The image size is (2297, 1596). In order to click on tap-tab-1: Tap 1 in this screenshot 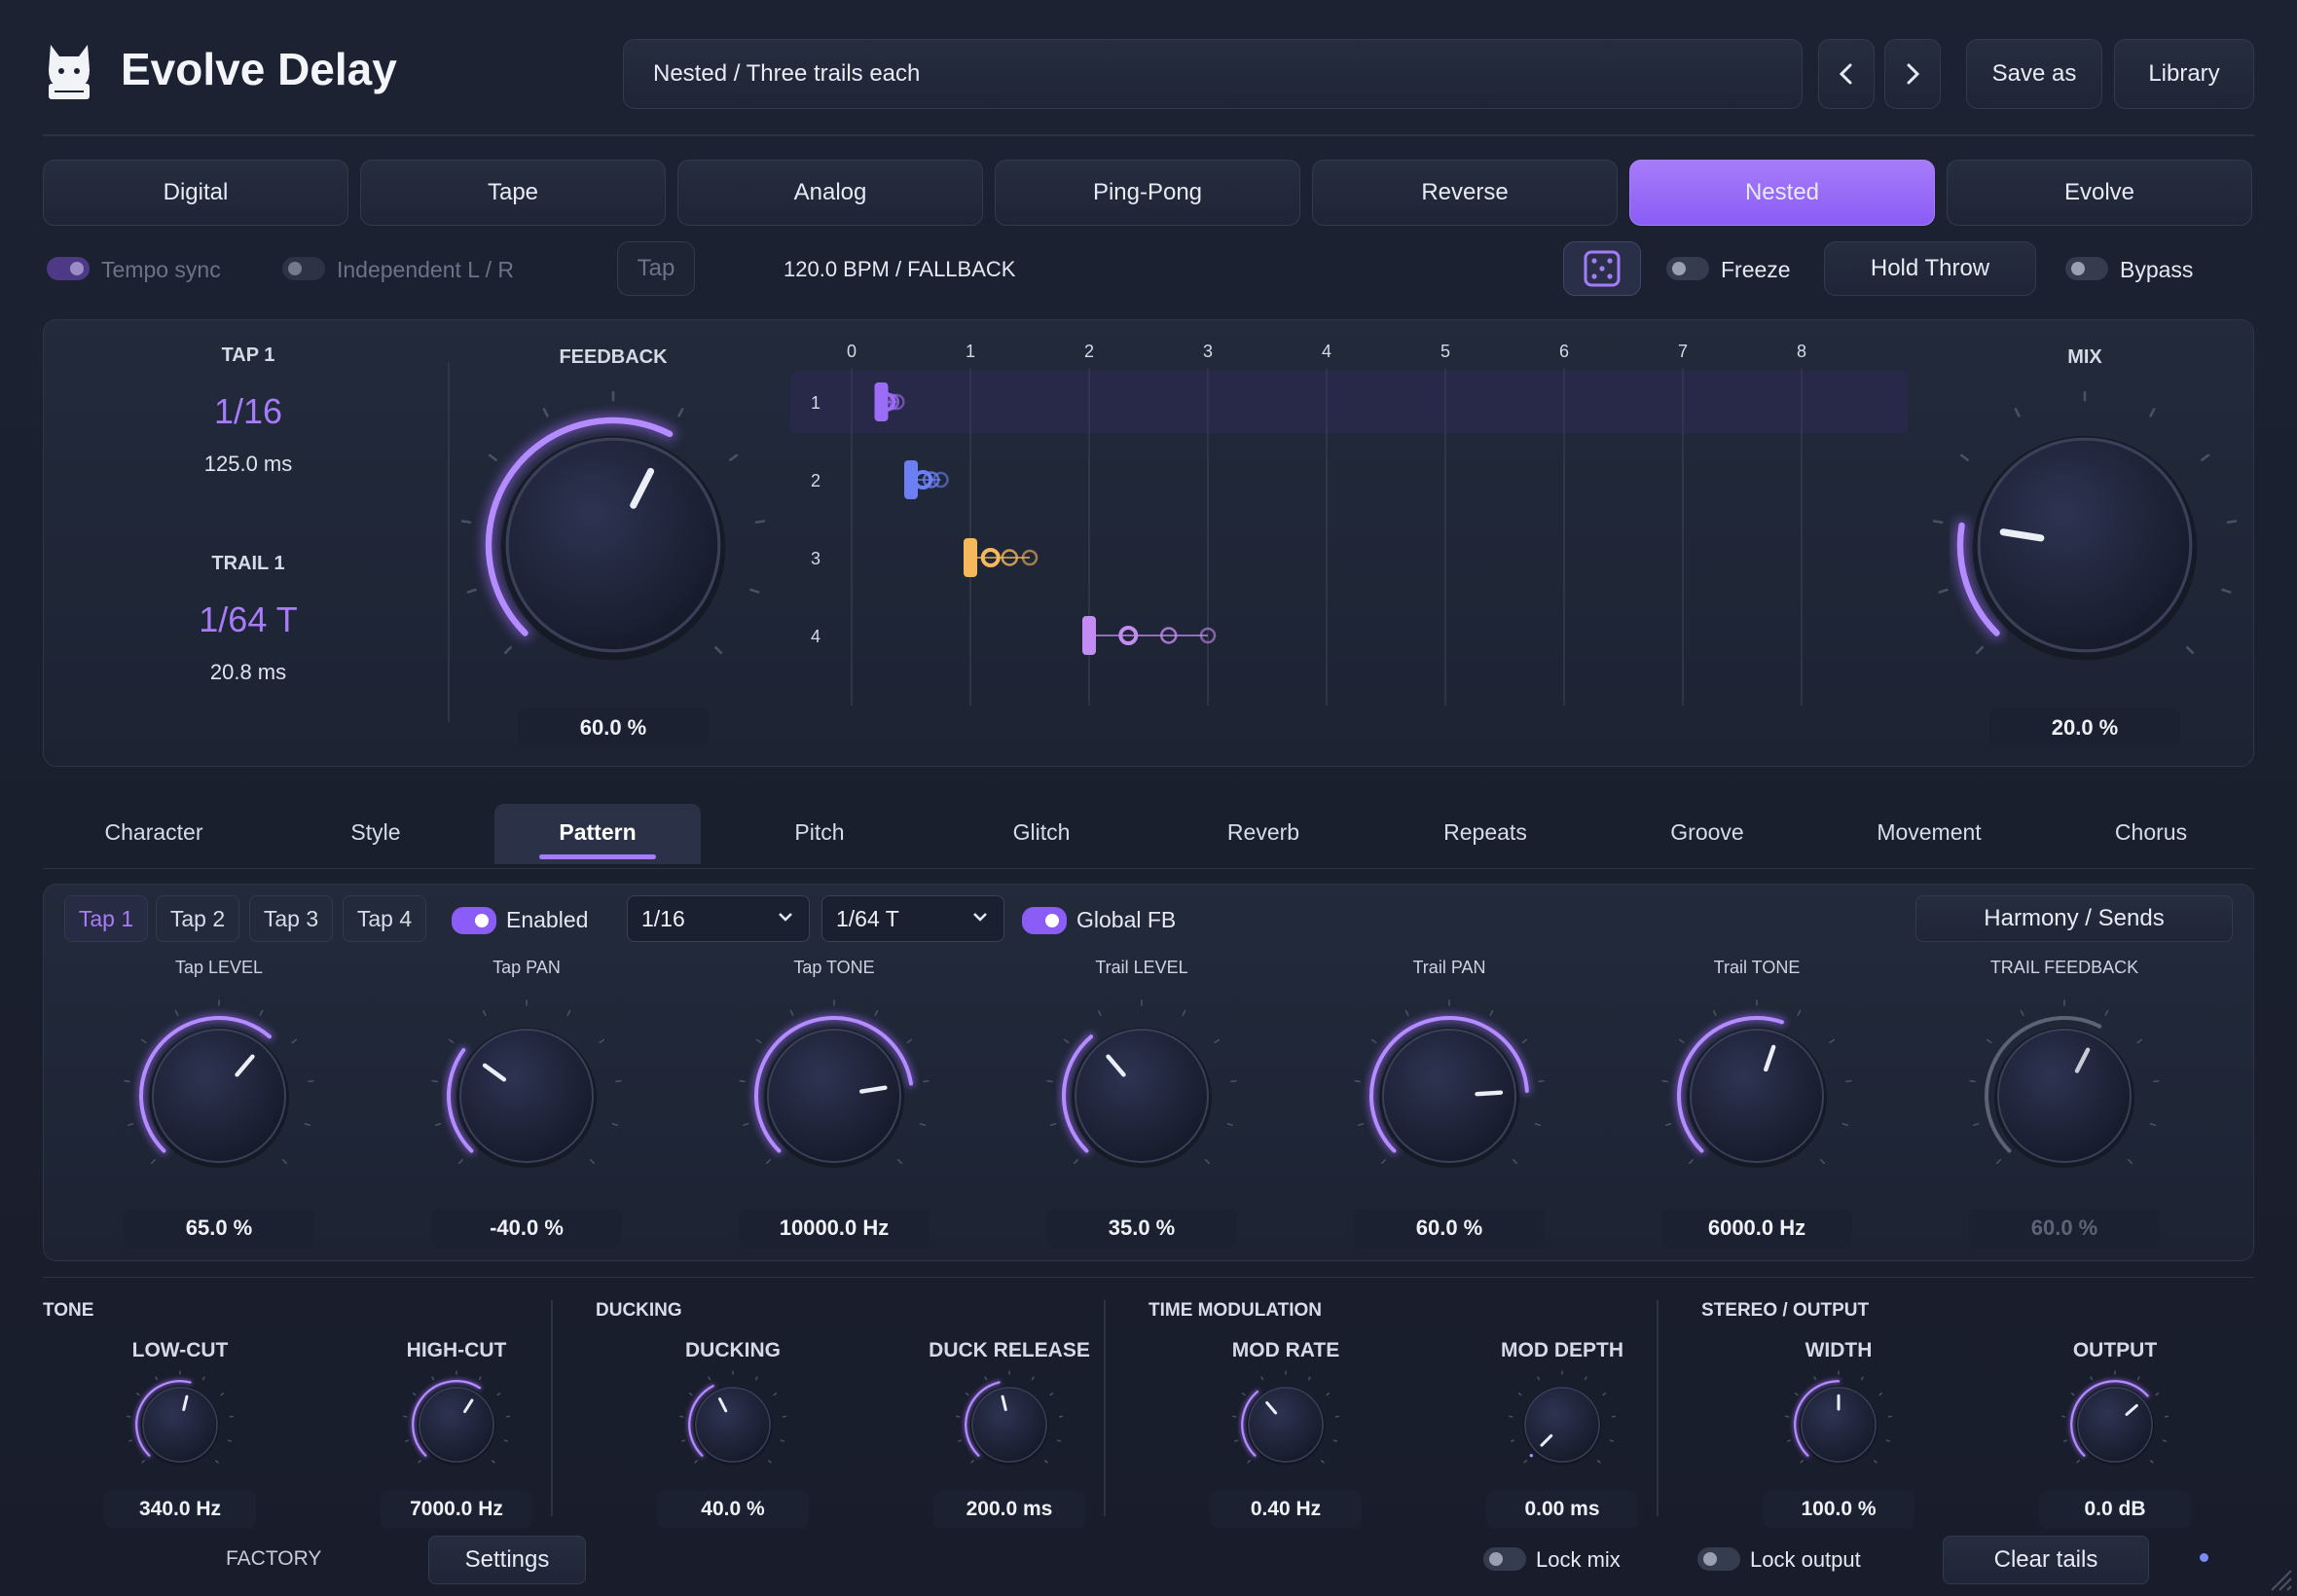, I will do `click(106, 919)`.